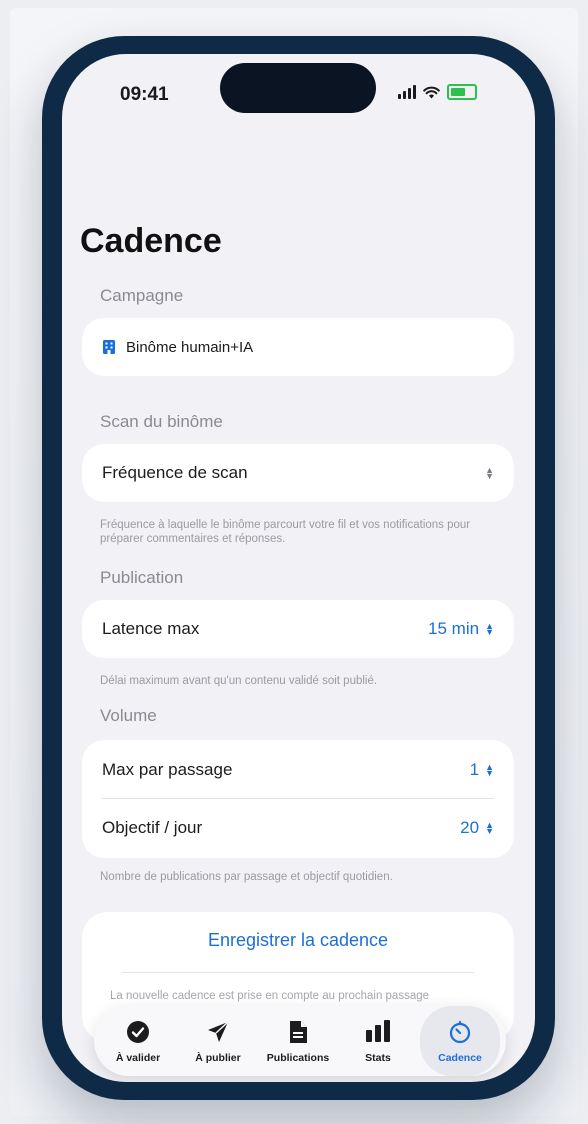 The image size is (588, 1124). I want to click on paperplane-icon, so click(218, 1031).